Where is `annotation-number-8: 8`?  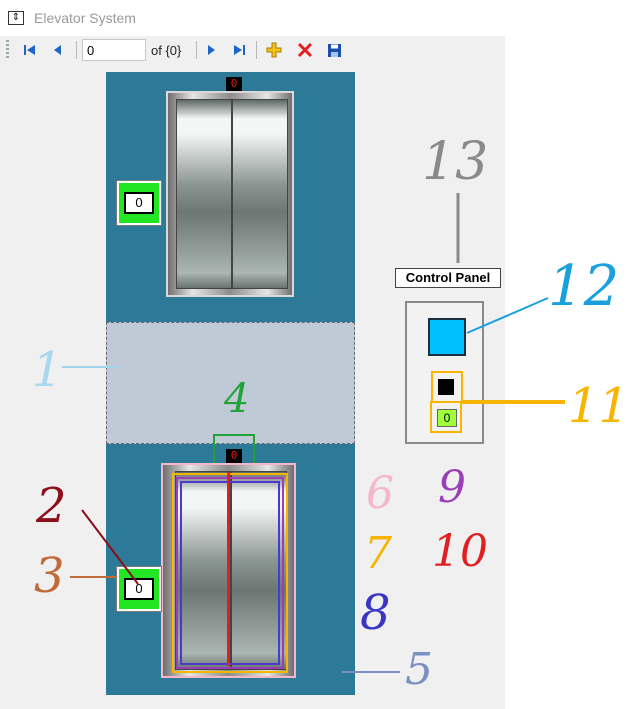
annotation-number-8: 8 is located at coordinates (375, 613).